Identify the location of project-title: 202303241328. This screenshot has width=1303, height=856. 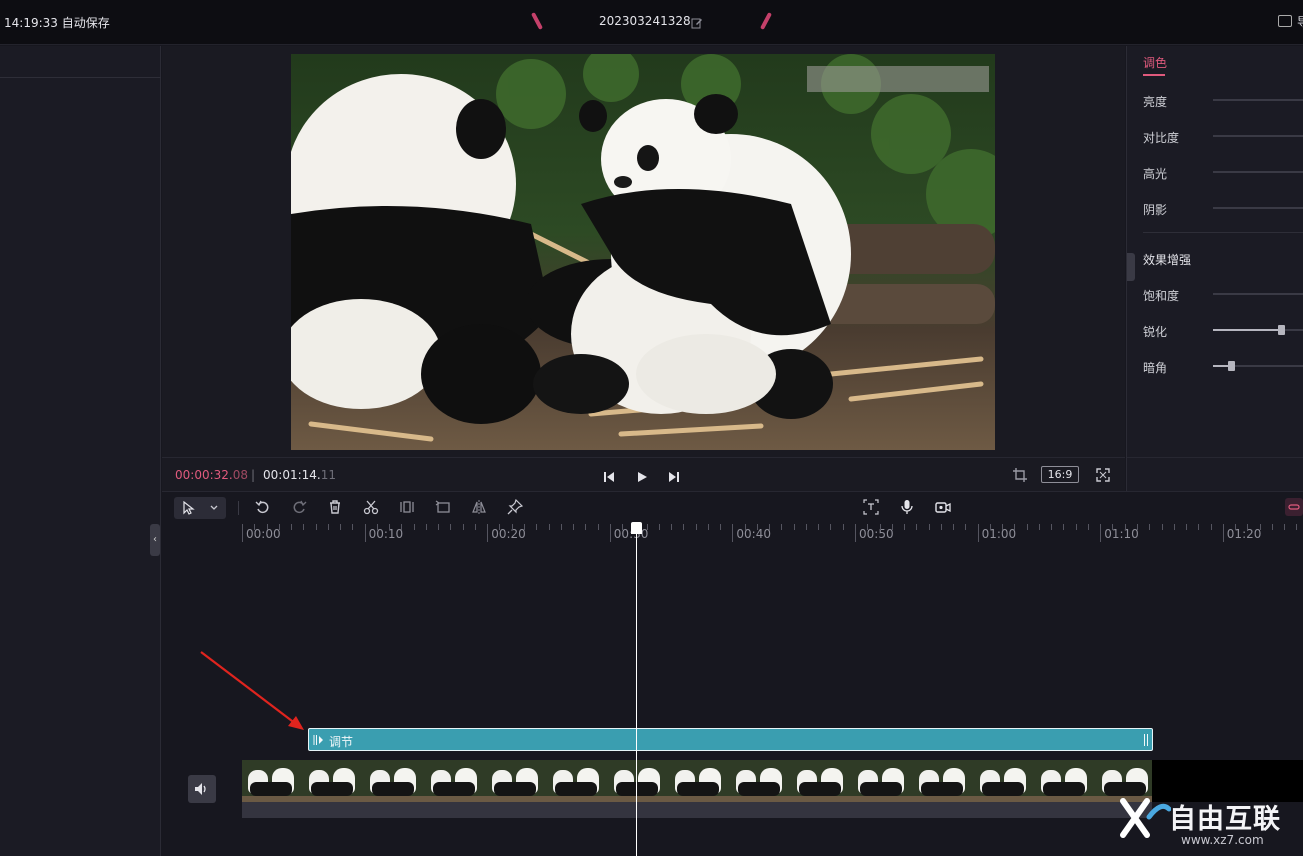
(645, 21).